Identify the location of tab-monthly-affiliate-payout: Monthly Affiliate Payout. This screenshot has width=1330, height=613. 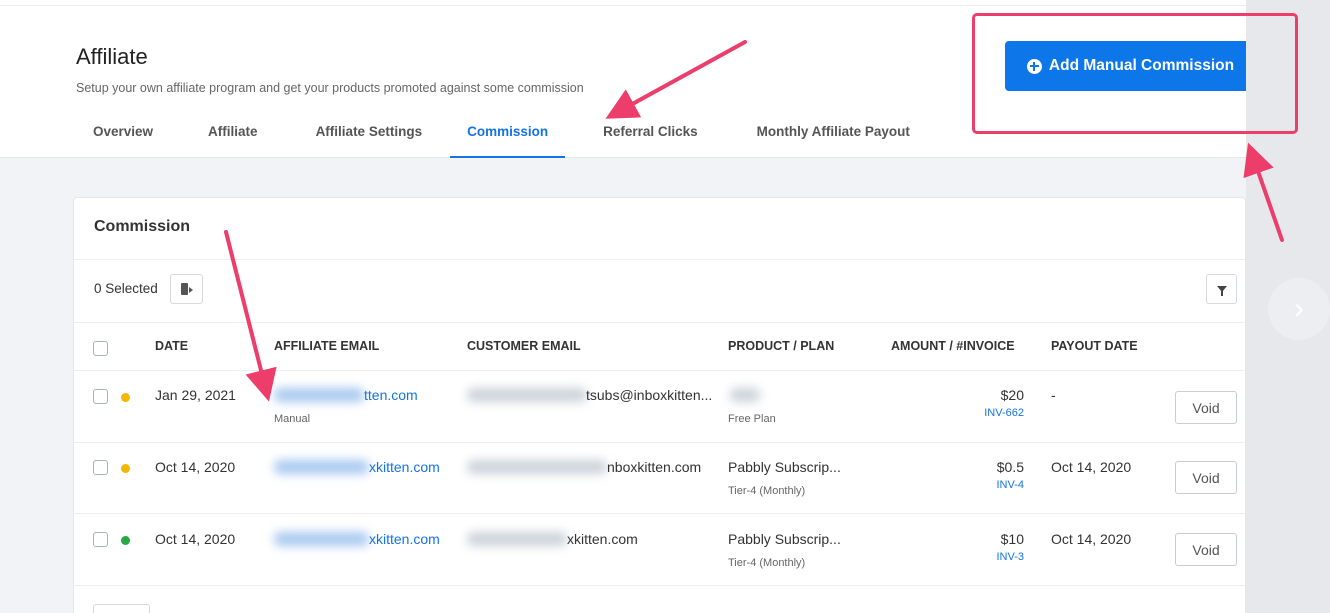
(827, 134).